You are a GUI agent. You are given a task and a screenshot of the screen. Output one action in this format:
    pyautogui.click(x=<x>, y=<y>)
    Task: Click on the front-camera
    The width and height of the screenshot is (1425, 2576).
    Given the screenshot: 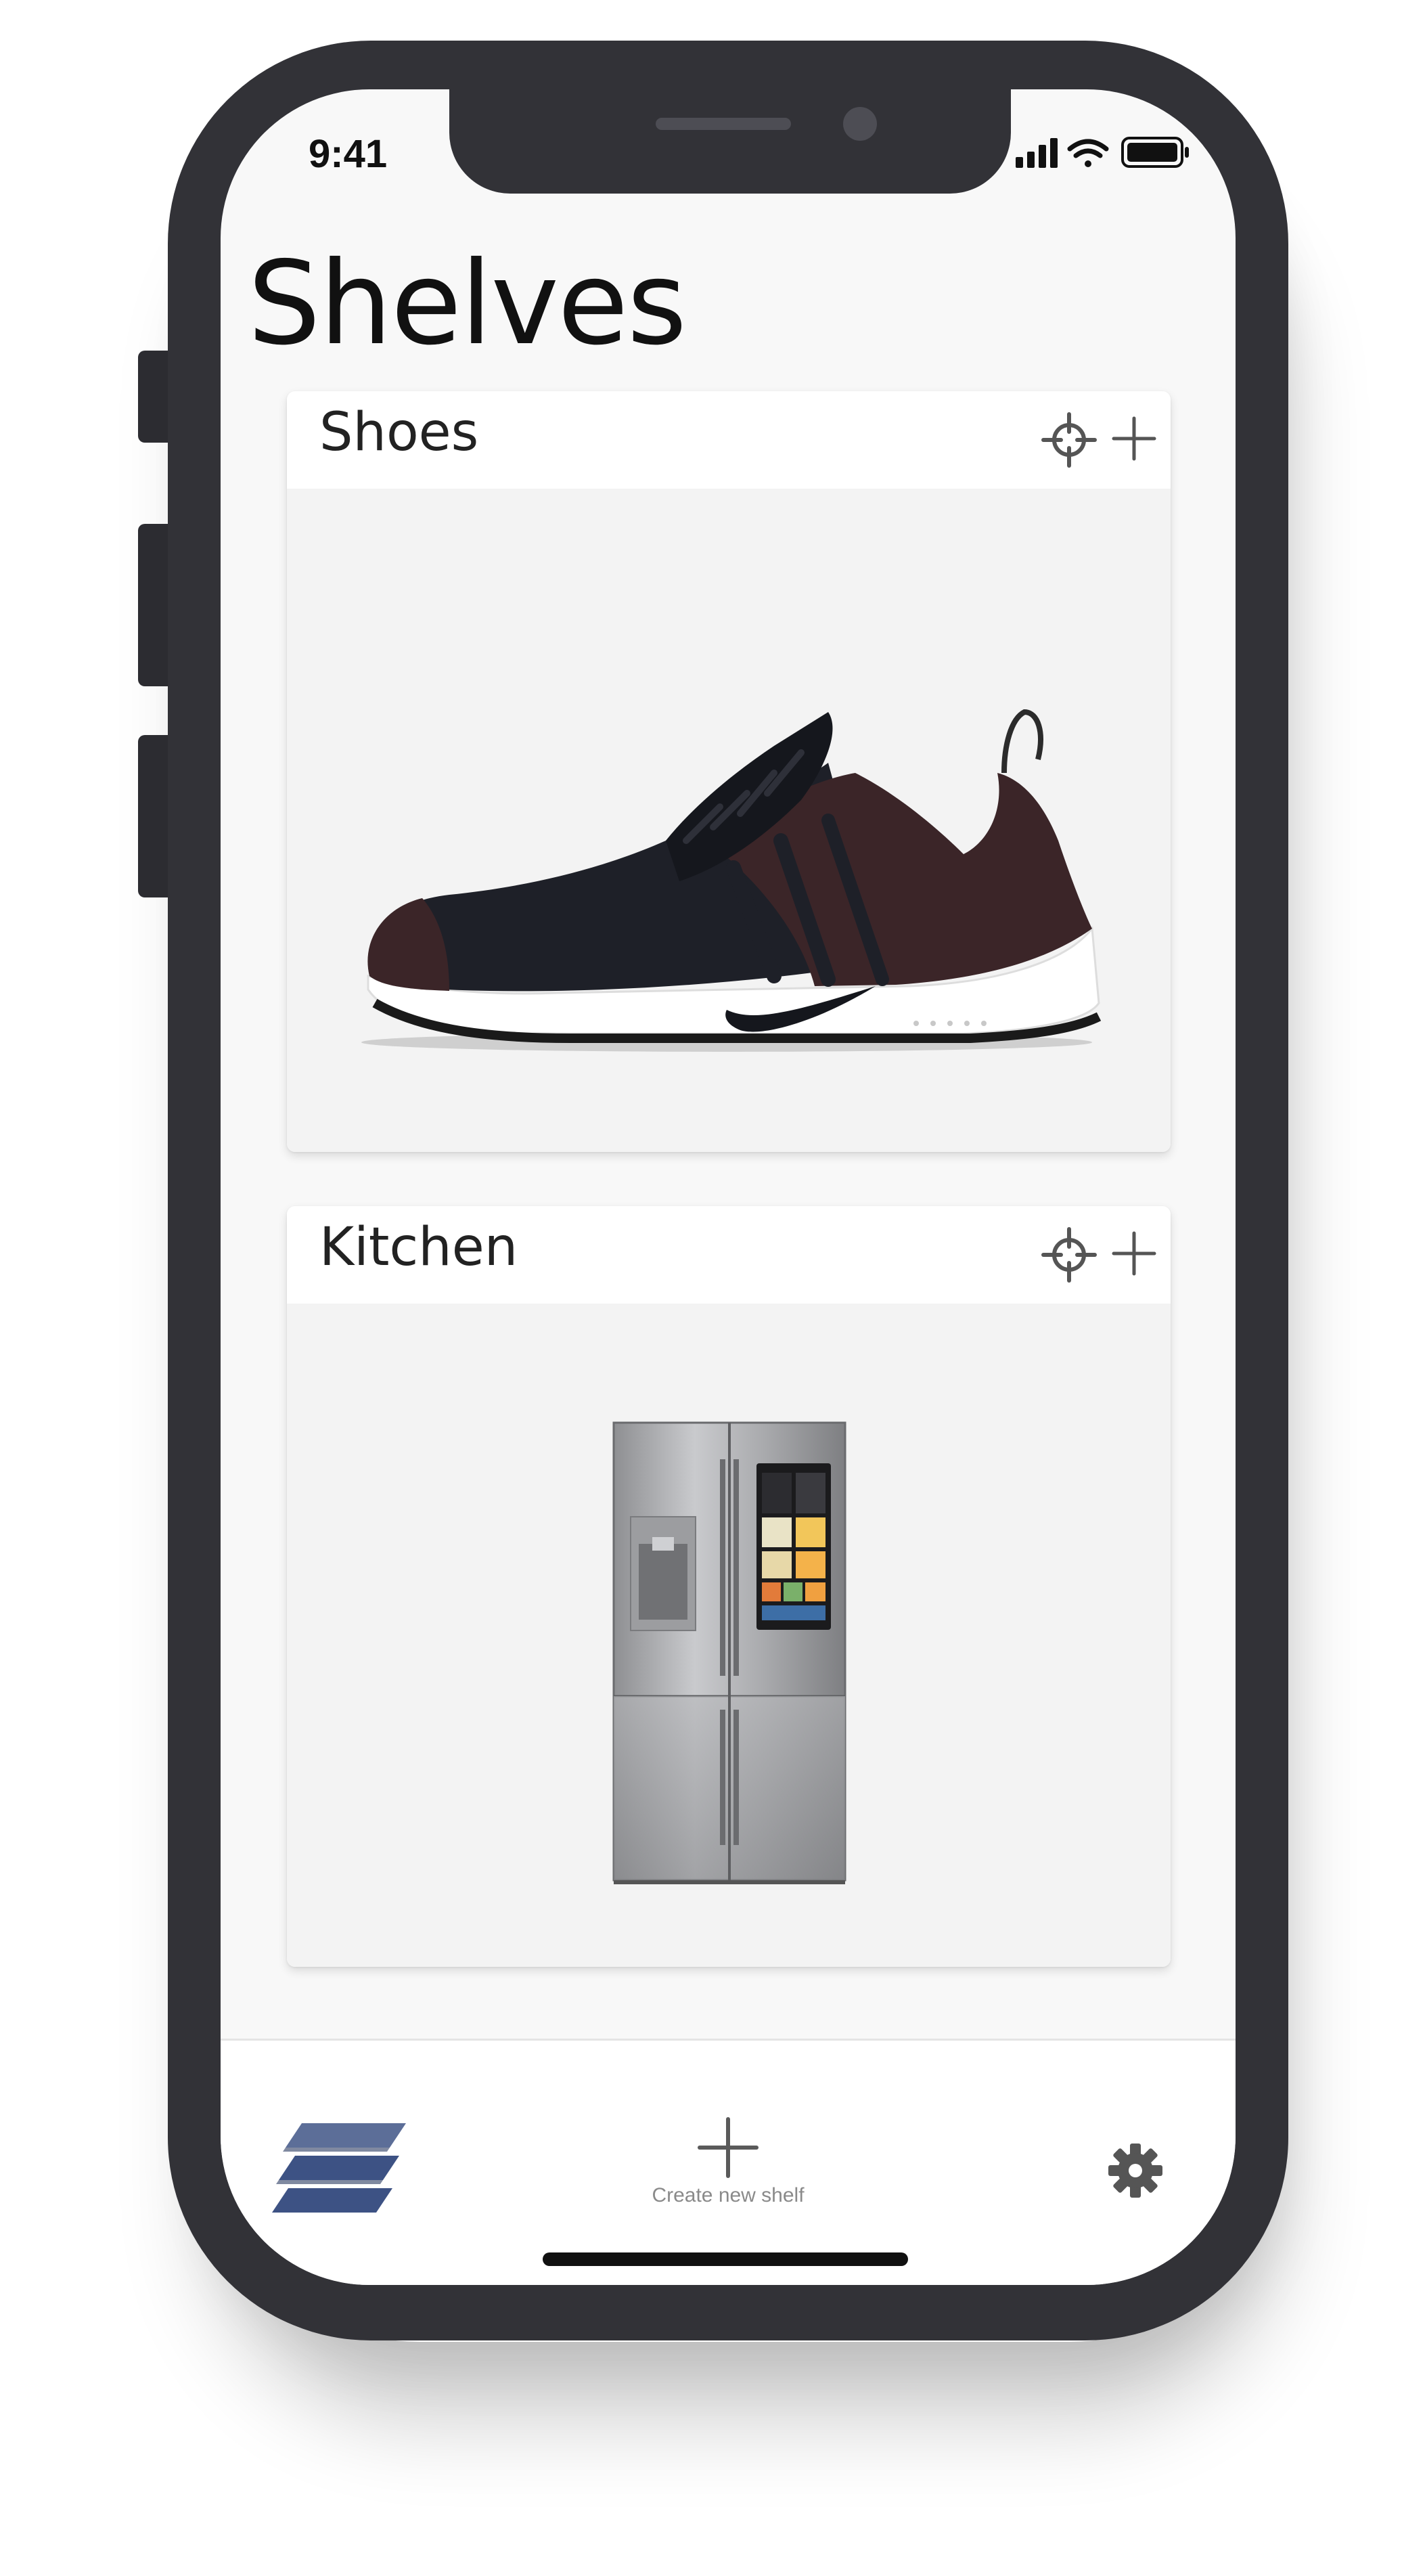 What is the action you would take?
    pyautogui.click(x=860, y=124)
    